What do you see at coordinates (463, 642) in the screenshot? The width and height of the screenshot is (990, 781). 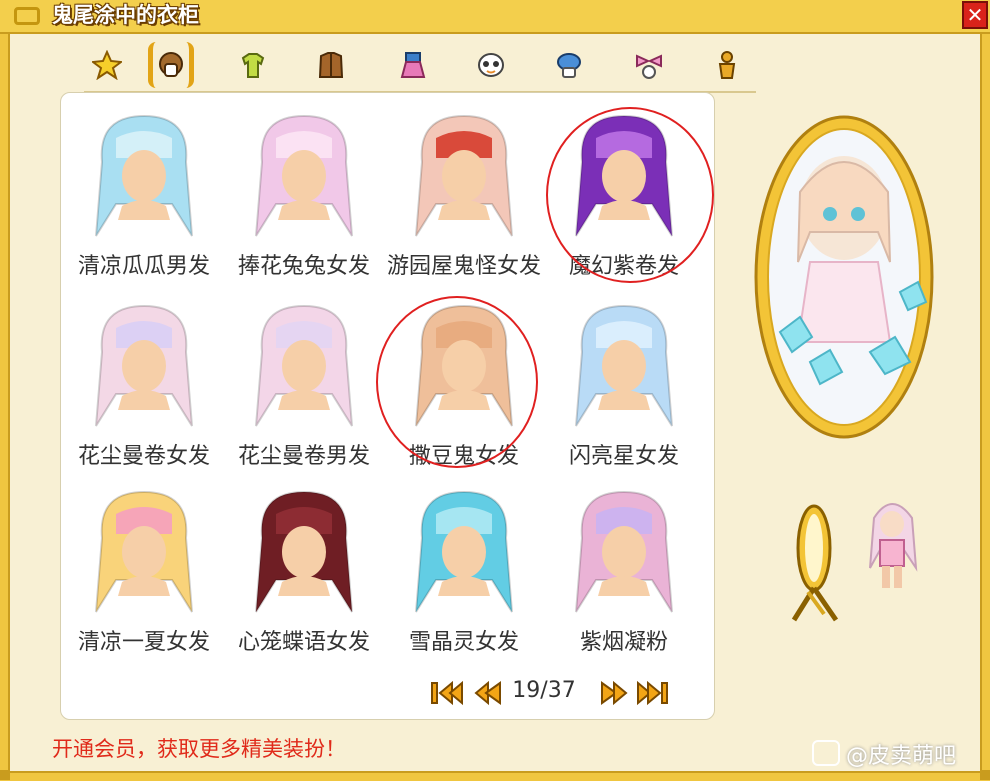 I see `item-label: 雪晶灵女发` at bounding box center [463, 642].